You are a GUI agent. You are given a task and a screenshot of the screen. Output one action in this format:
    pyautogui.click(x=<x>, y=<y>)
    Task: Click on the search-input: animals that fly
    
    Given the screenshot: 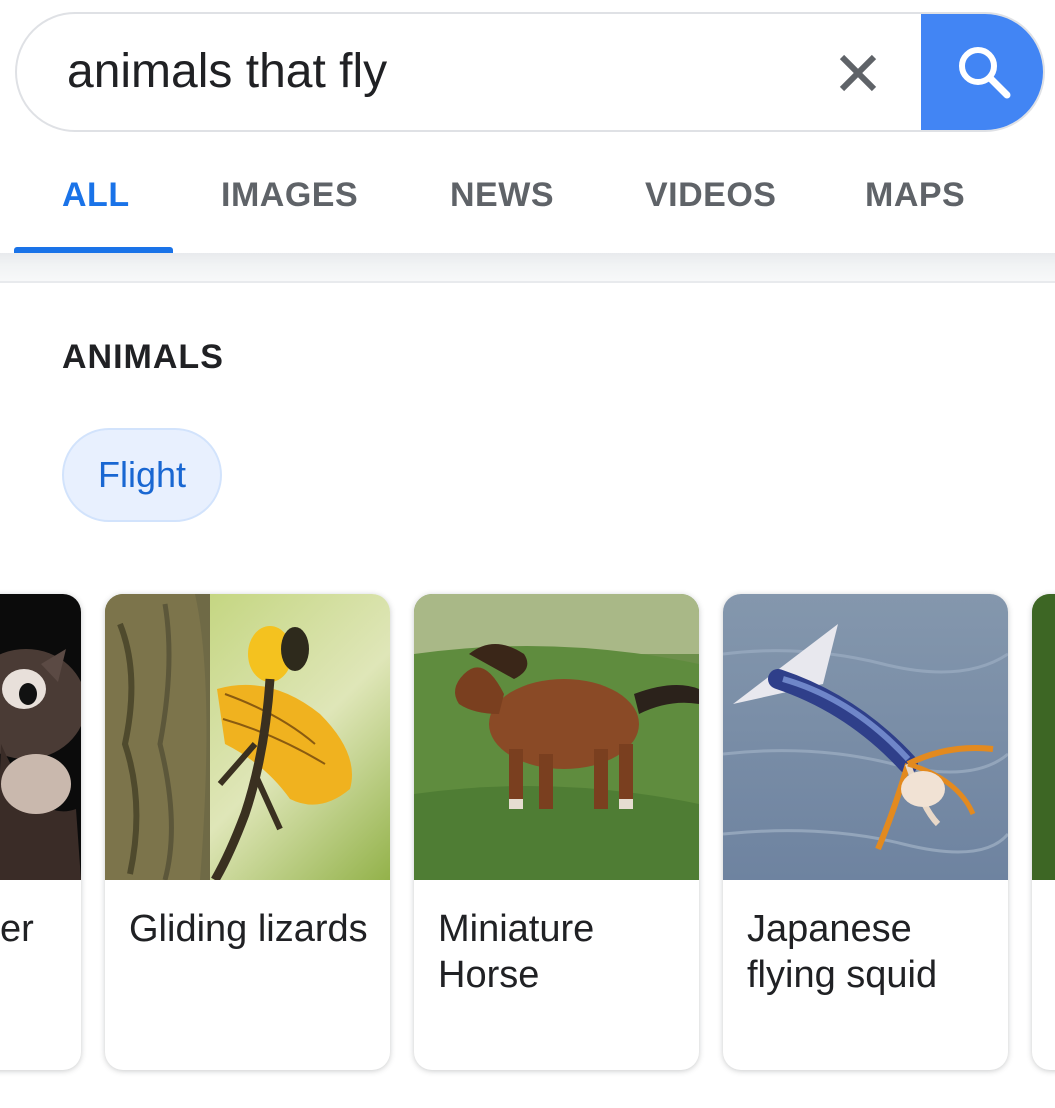 What is the action you would take?
    pyautogui.click(x=227, y=71)
    